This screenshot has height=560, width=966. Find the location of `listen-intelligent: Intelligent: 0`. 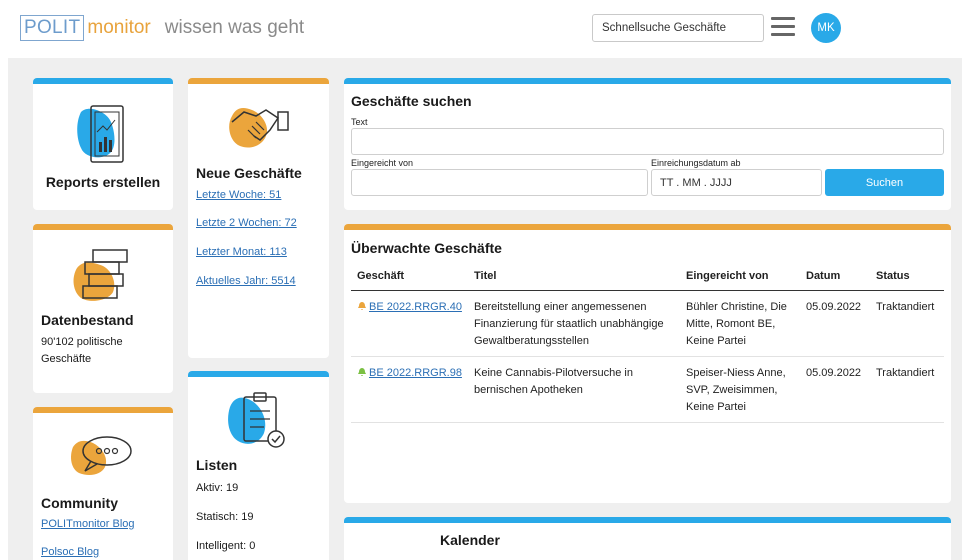

listen-intelligent: Intelligent: 0 is located at coordinates (226, 546).